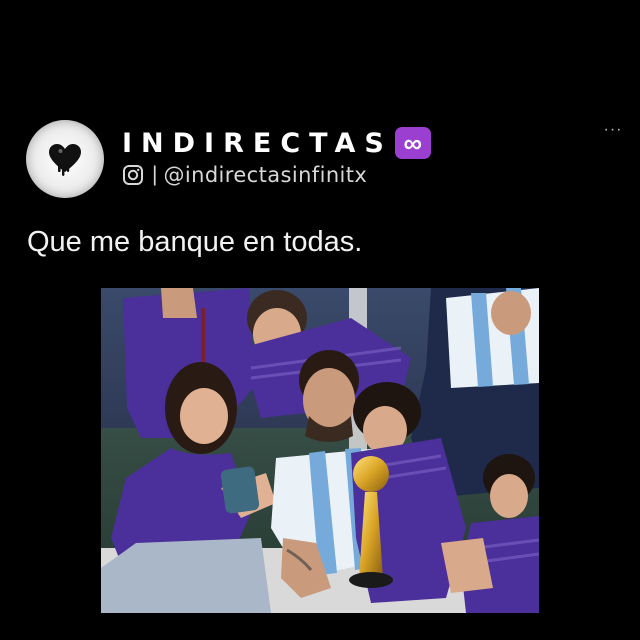 This screenshot has height=640, width=640. What do you see at coordinates (257, 143) in the screenshot?
I see `profile-name: INDIRECTAS` at bounding box center [257, 143].